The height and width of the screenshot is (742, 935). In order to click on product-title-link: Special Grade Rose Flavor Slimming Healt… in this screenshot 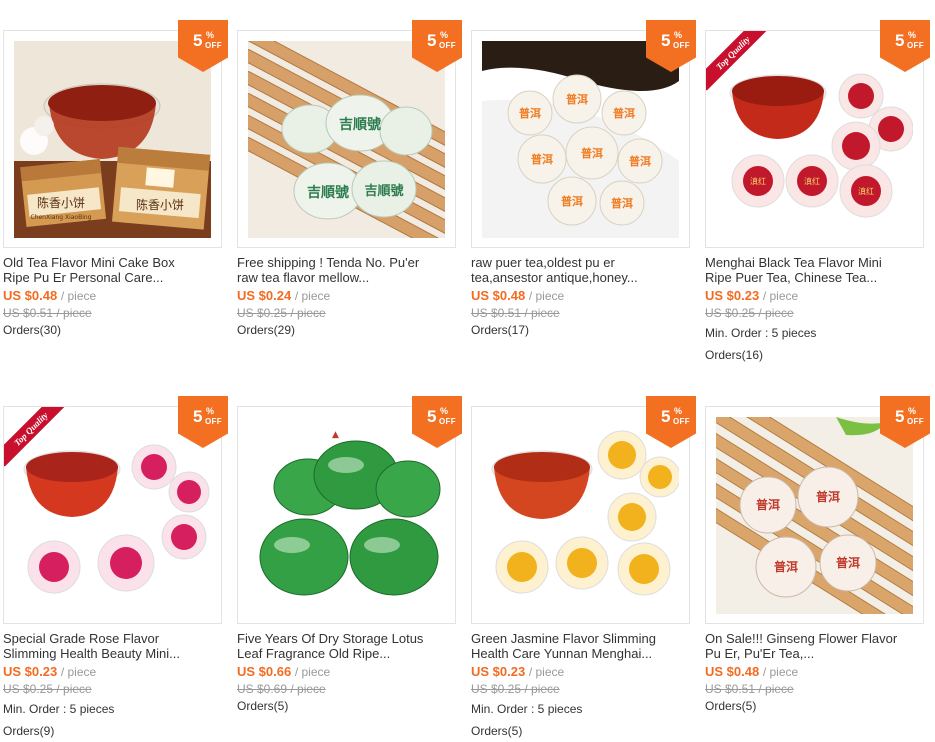, I will do `click(115, 646)`.